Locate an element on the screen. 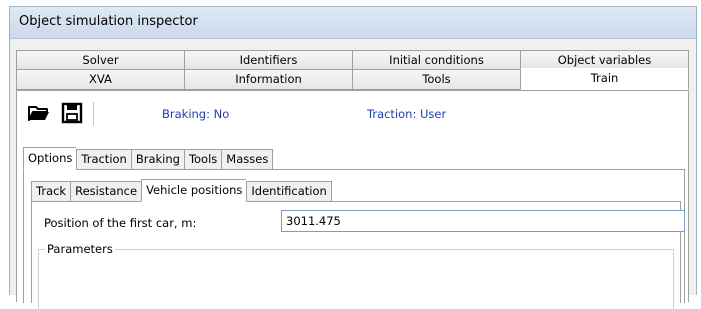  subtab-tools: Tools is located at coordinates (202, 159).